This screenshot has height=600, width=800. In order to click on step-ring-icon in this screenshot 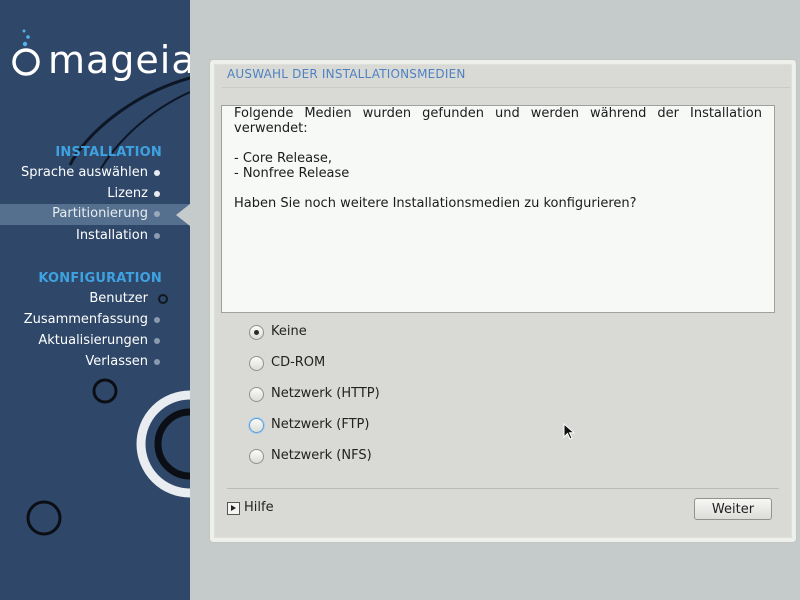, I will do `click(163, 299)`.